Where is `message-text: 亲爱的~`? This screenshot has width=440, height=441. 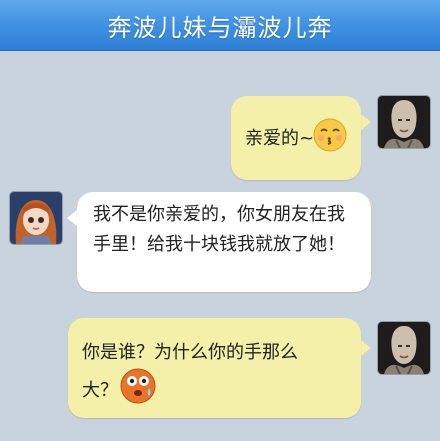
message-text: 亲爱的~ is located at coordinates (280, 138).